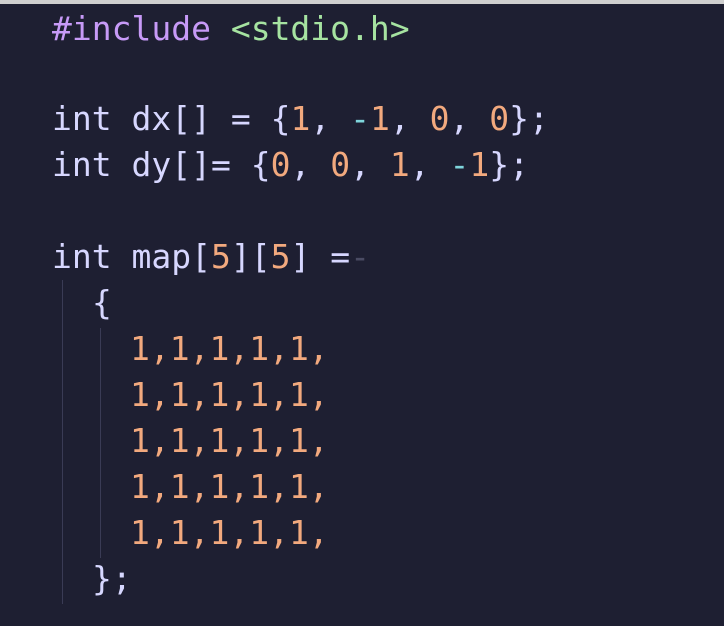 The height and width of the screenshot is (626, 724). I want to click on code-line-map: int map[5][5] =-, so click(211, 257).